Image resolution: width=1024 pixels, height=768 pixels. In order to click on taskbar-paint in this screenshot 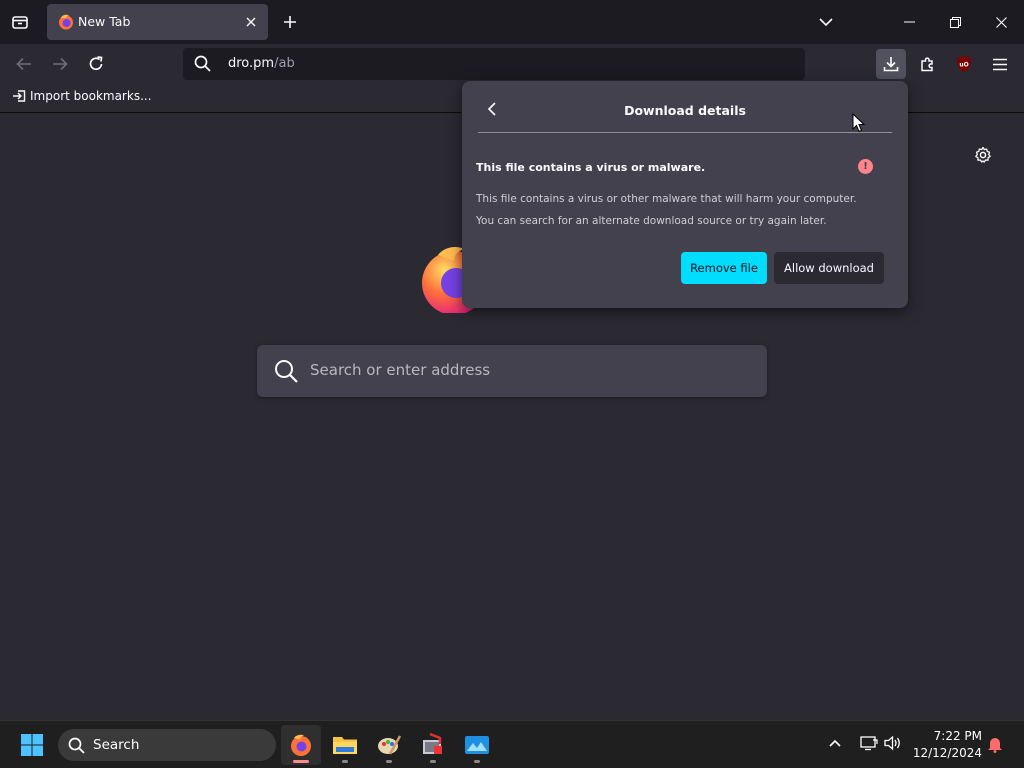, I will do `click(389, 745)`.